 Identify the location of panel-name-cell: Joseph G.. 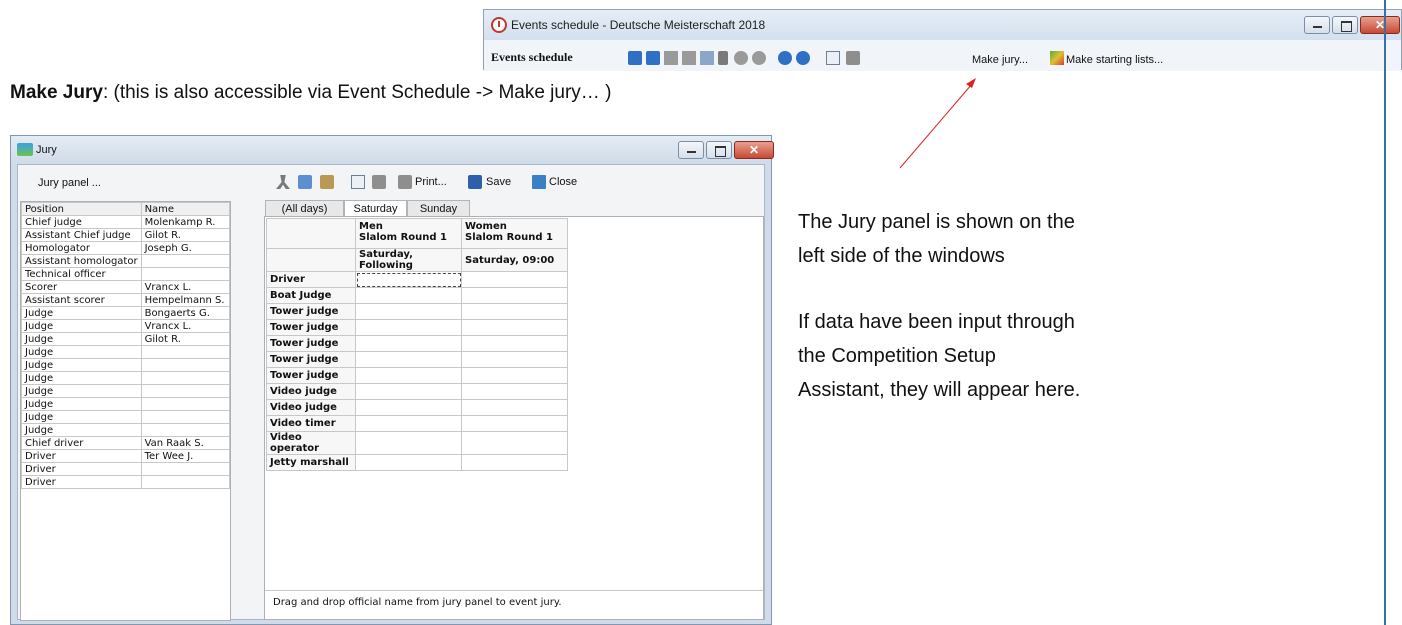
(185, 248).